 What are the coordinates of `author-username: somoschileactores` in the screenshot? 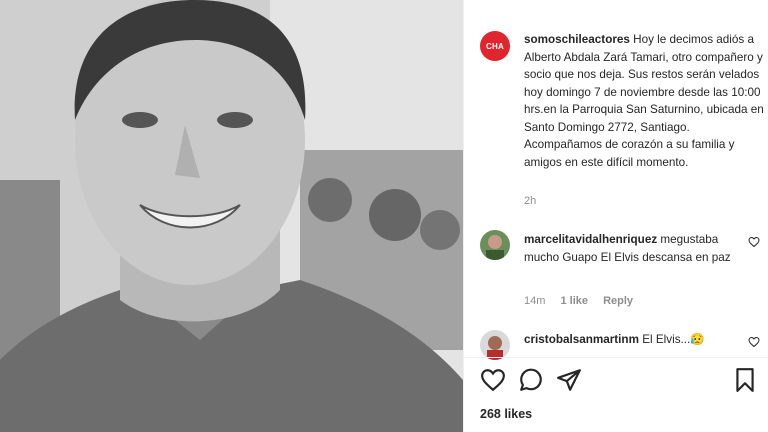 It's located at (577, 39).